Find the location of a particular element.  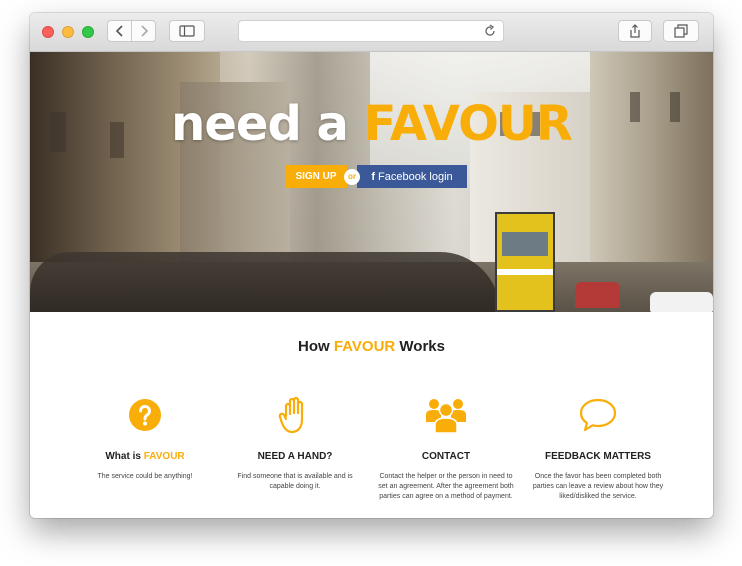

sidebar-button is located at coordinates (187, 31).